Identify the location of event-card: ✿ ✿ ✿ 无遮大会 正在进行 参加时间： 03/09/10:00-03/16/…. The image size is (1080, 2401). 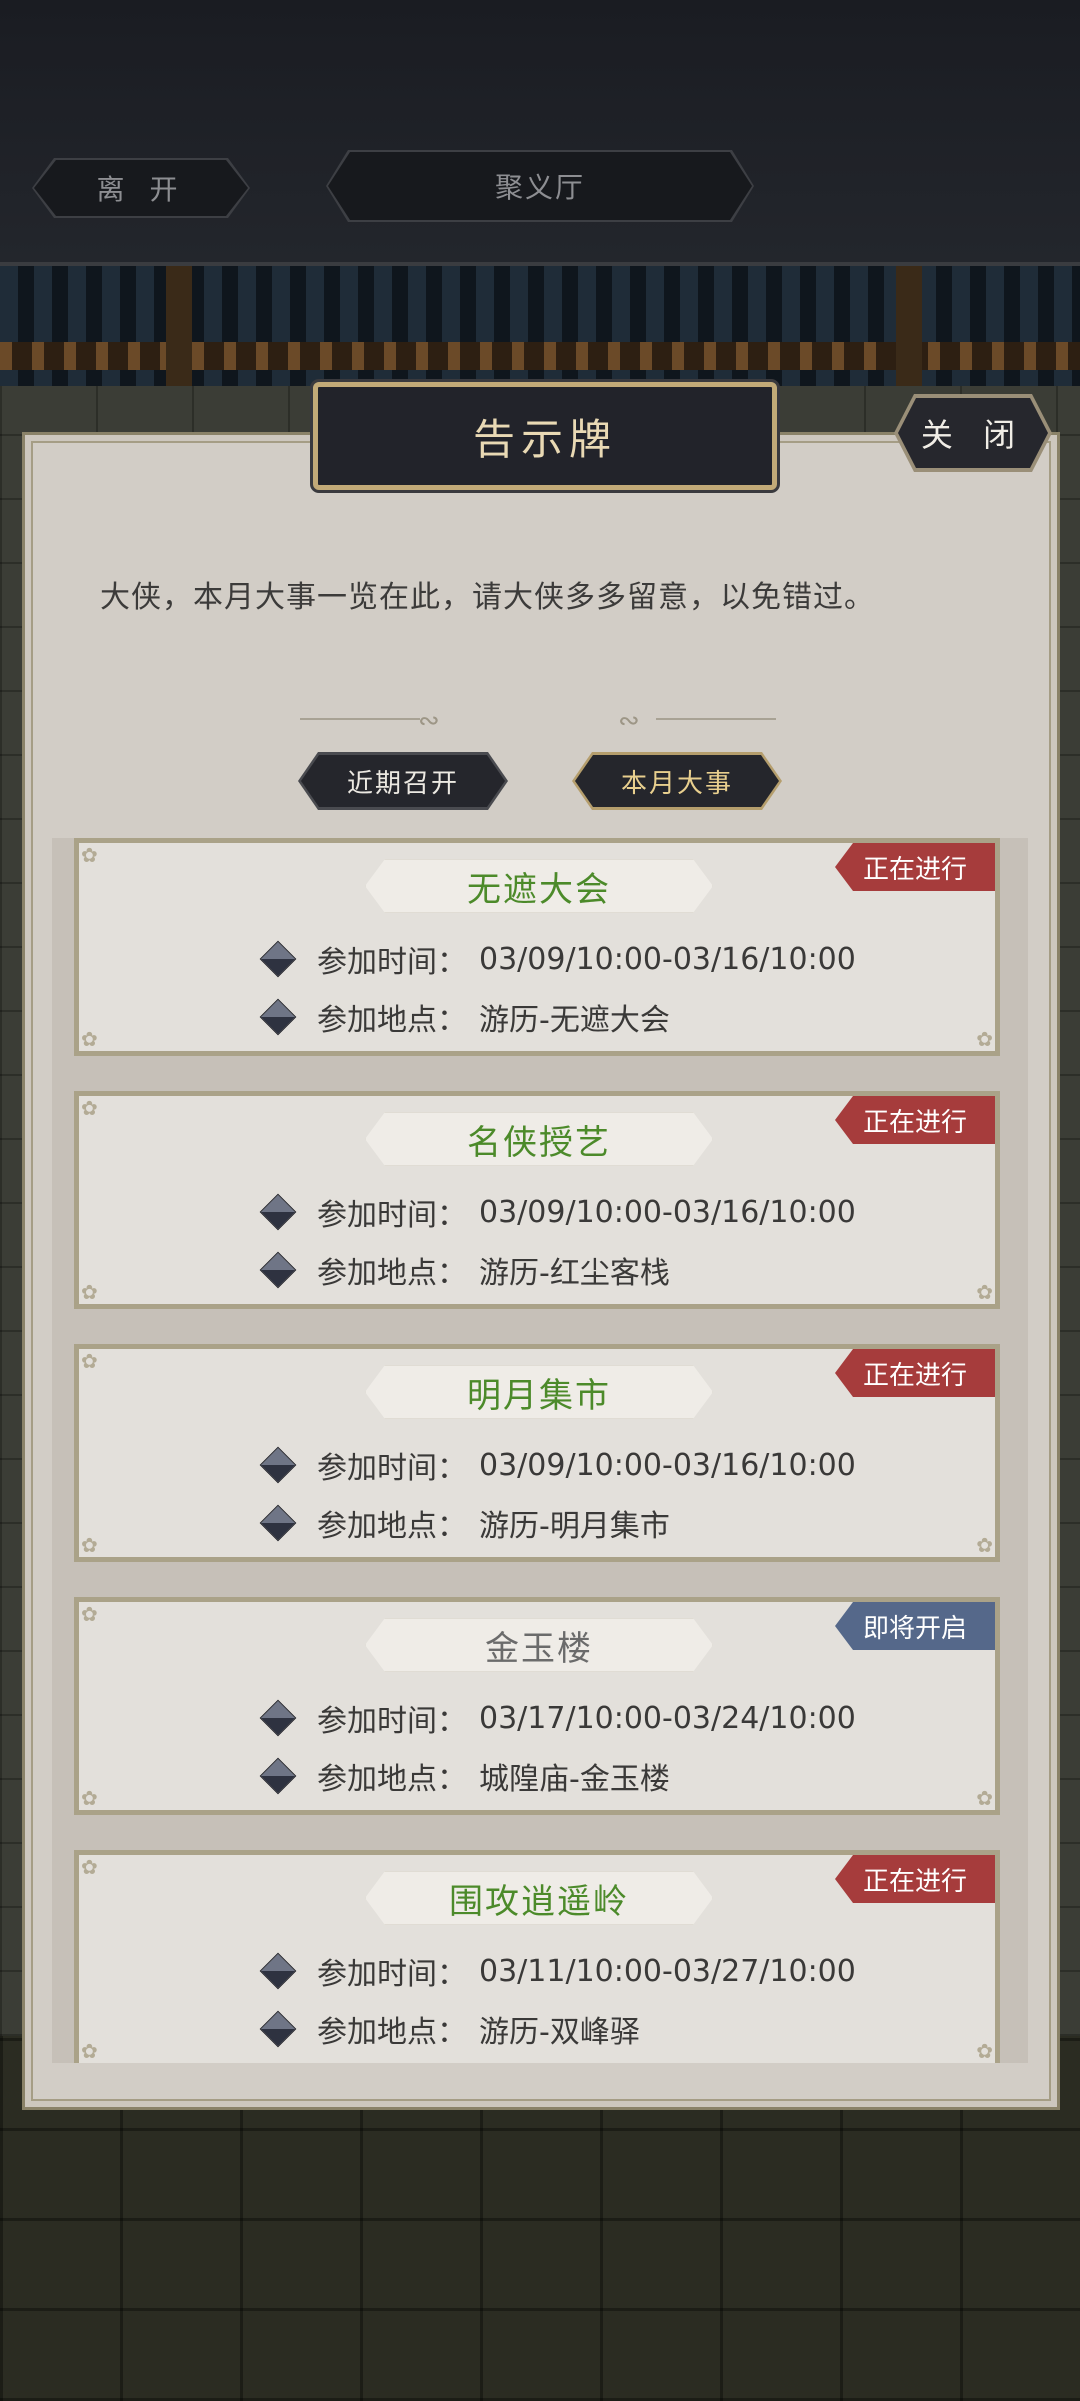
(537, 947).